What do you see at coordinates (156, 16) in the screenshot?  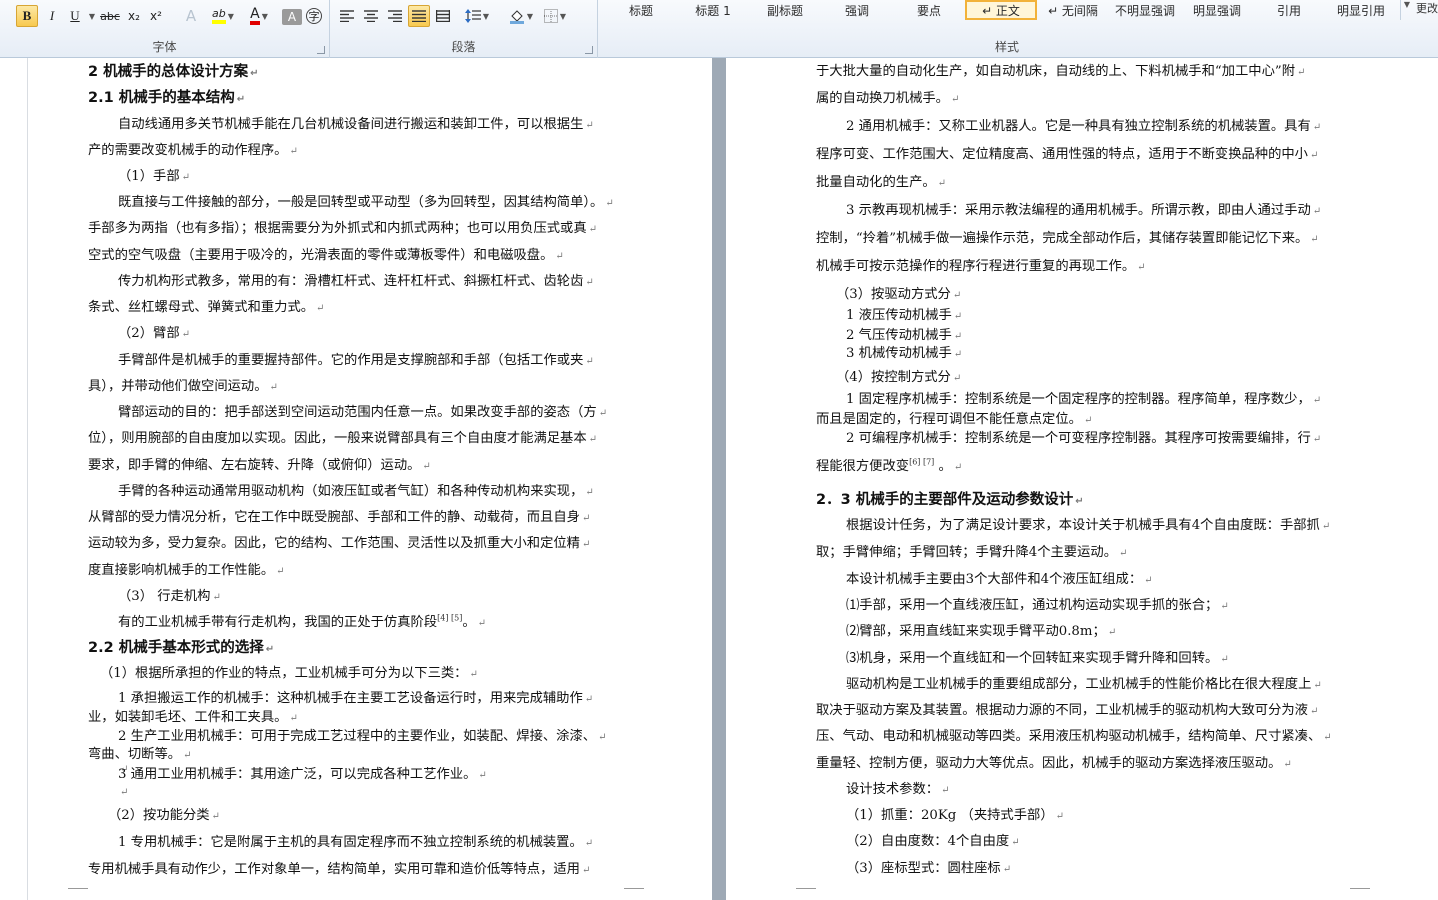 I see `superscript-button: x²` at bounding box center [156, 16].